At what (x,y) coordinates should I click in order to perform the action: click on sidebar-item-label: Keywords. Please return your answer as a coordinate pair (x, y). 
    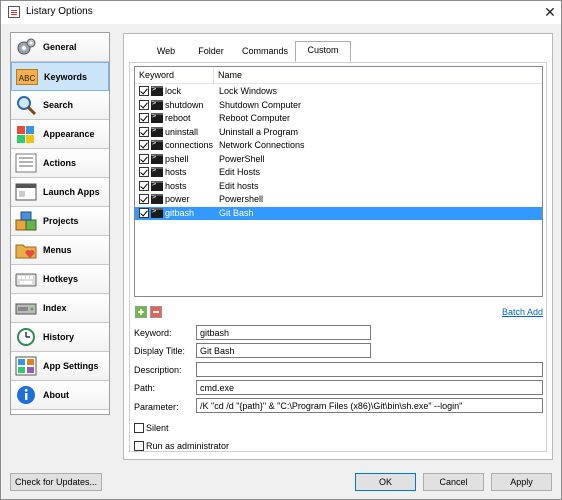
    Looking at the image, I should click on (66, 77).